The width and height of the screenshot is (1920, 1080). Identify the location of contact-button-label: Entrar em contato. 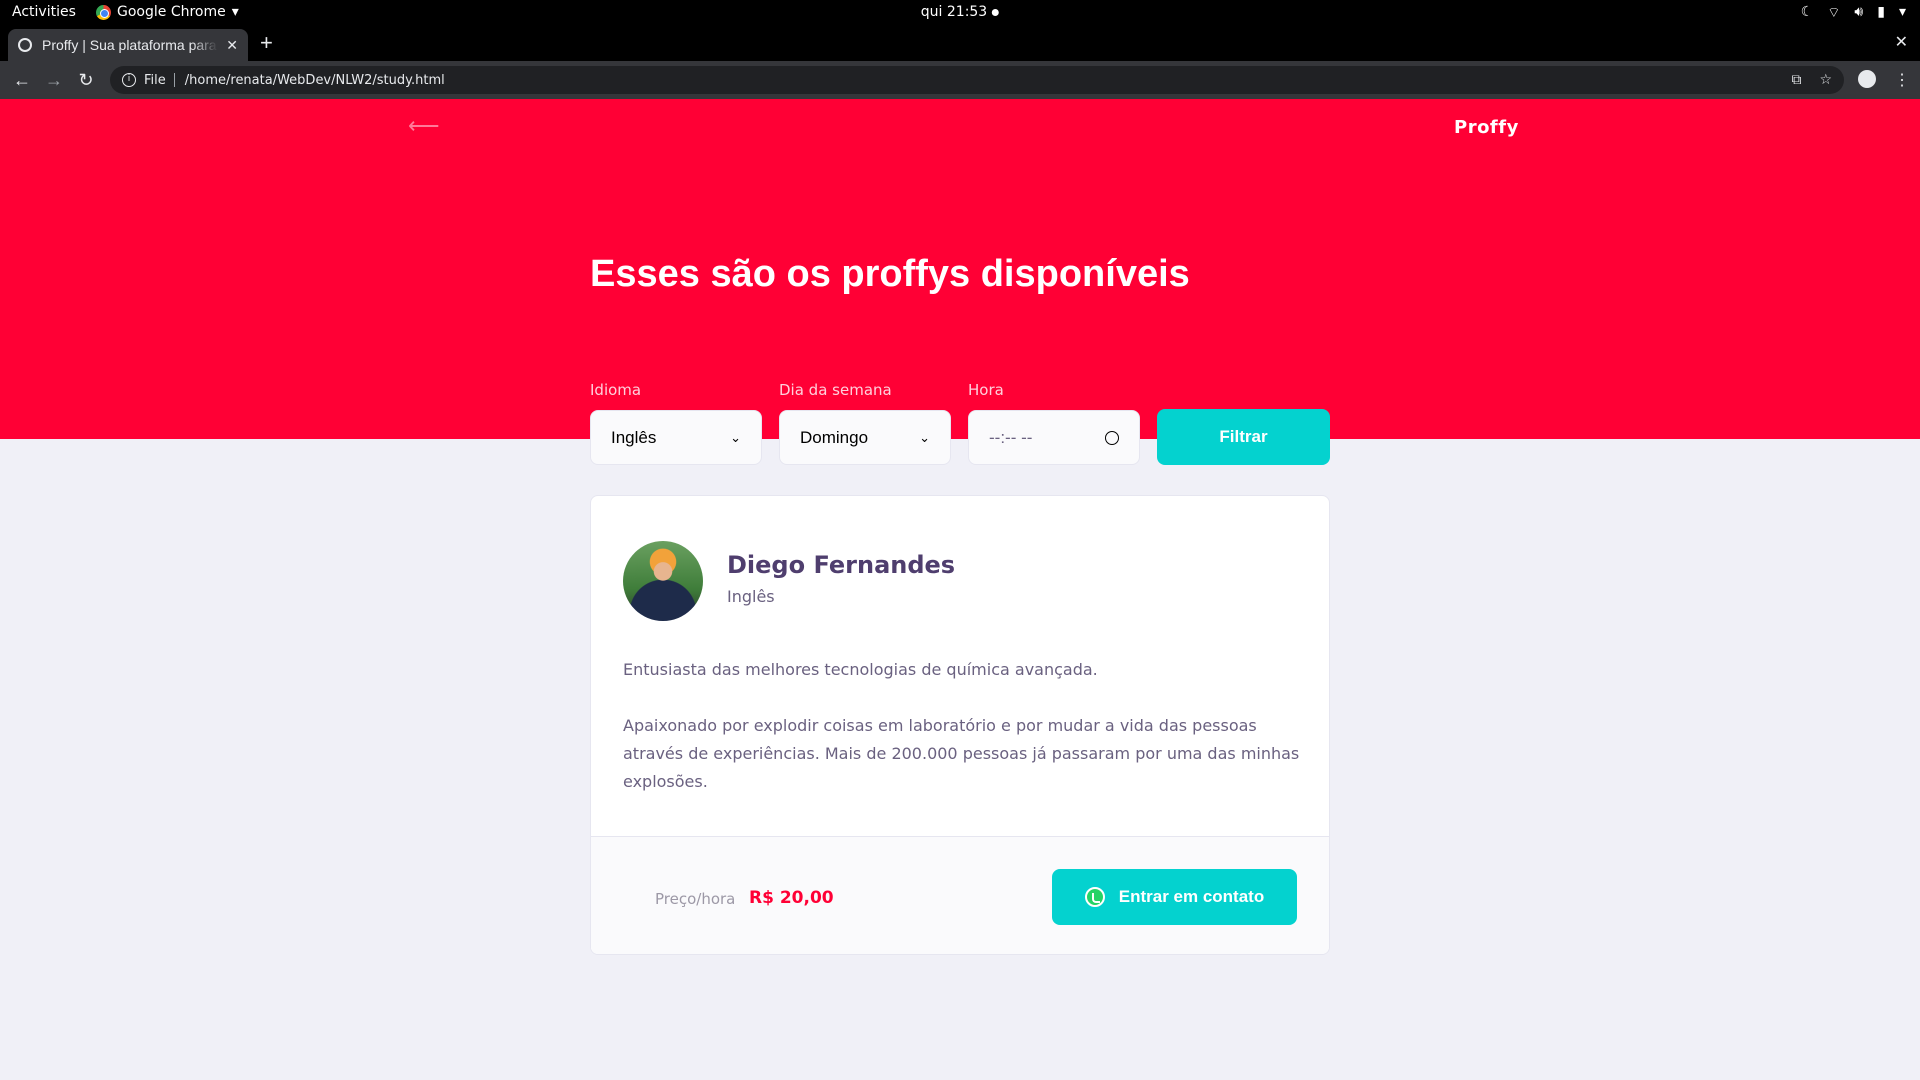
(1191, 896).